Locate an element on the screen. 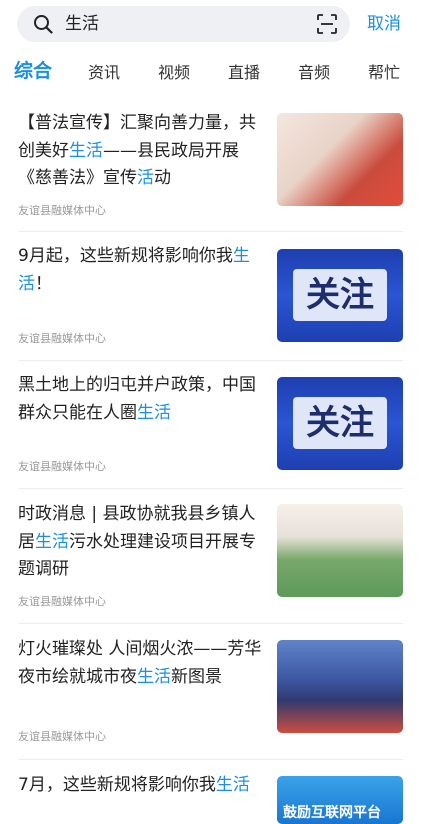 The image size is (423, 824). category-tabs: 综合 资讯 视频 直播 音频 帮忙 is located at coordinates (211, 75).